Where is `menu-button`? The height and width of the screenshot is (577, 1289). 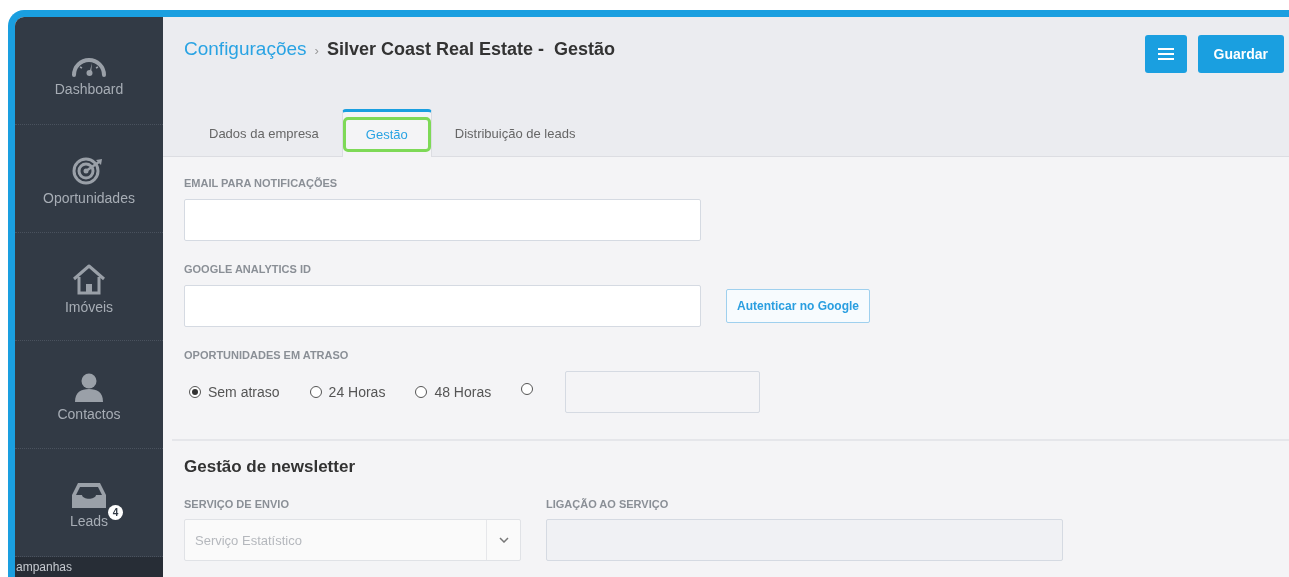 menu-button is located at coordinates (1165, 54).